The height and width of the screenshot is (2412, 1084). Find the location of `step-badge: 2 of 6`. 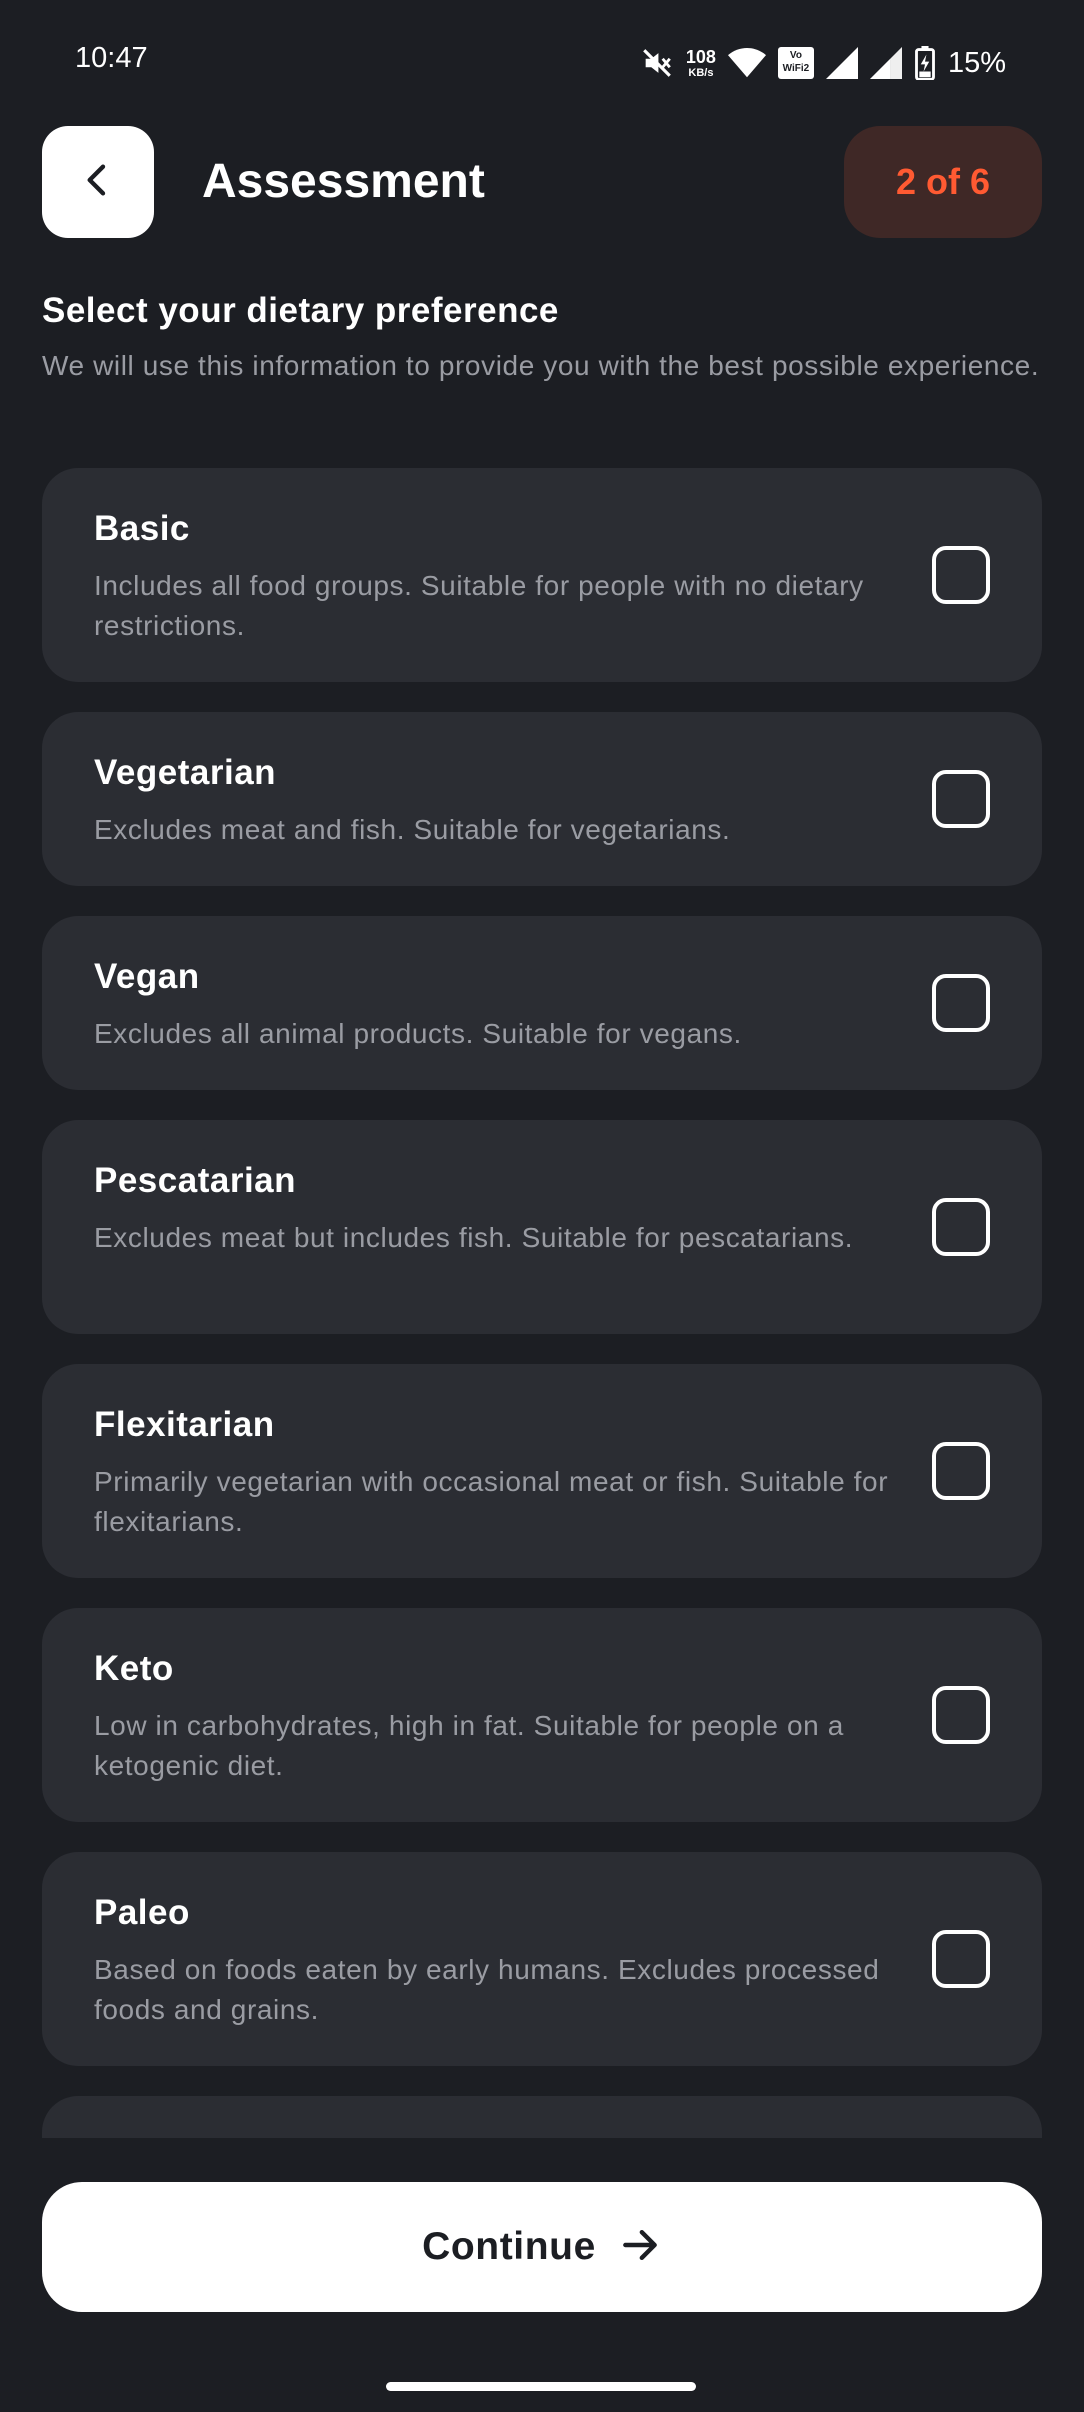

step-badge: 2 of 6 is located at coordinates (943, 182).